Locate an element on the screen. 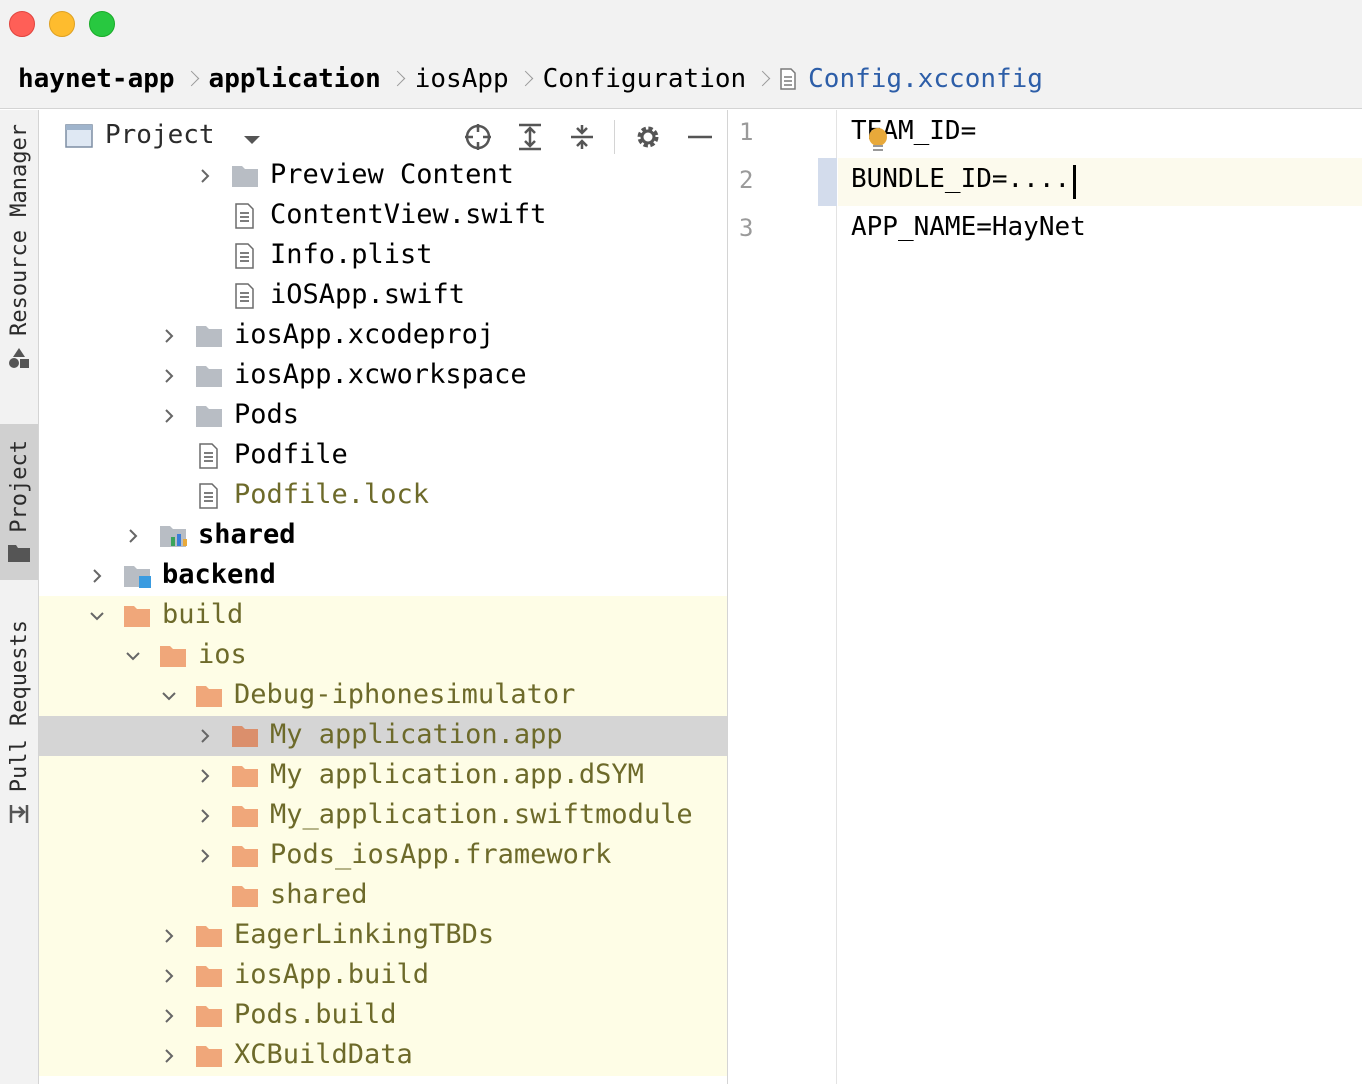 The width and height of the screenshot is (1362, 1084). tree-item-label: Podfile is located at coordinates (291, 454).